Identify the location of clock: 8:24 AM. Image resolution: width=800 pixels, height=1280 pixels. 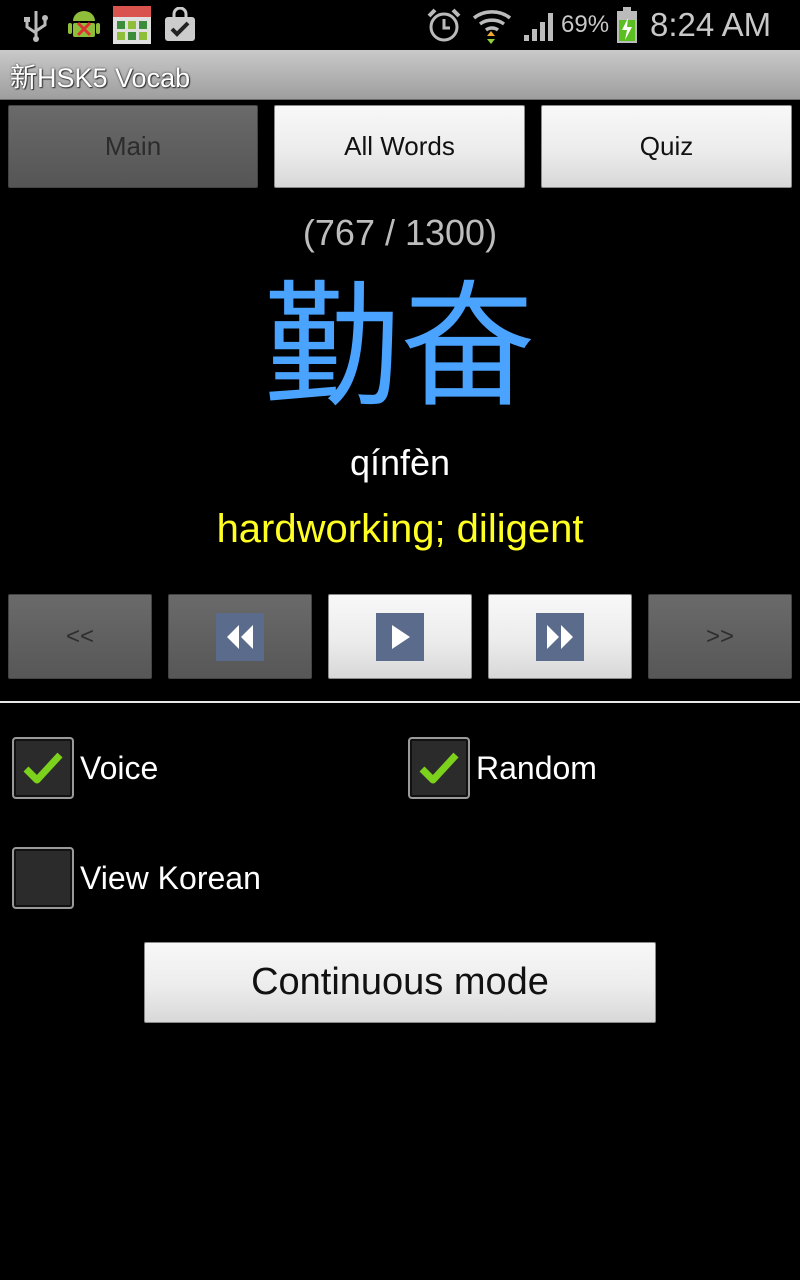
(711, 24).